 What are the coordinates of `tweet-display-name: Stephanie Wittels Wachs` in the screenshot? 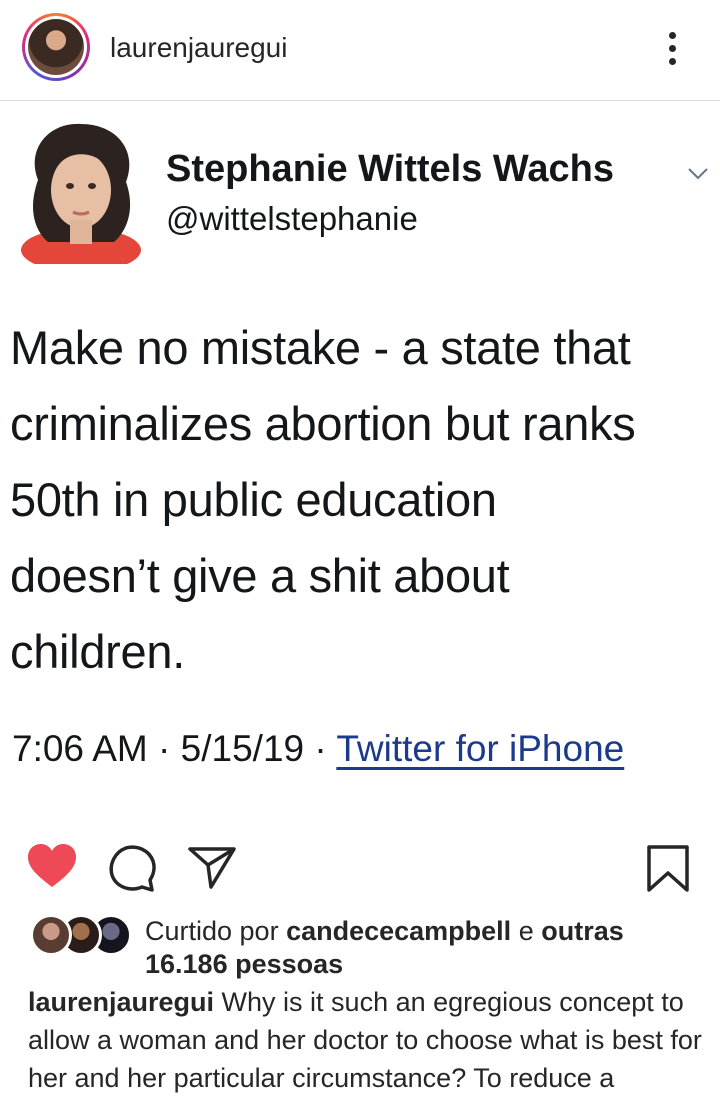 It's located at (390, 169).